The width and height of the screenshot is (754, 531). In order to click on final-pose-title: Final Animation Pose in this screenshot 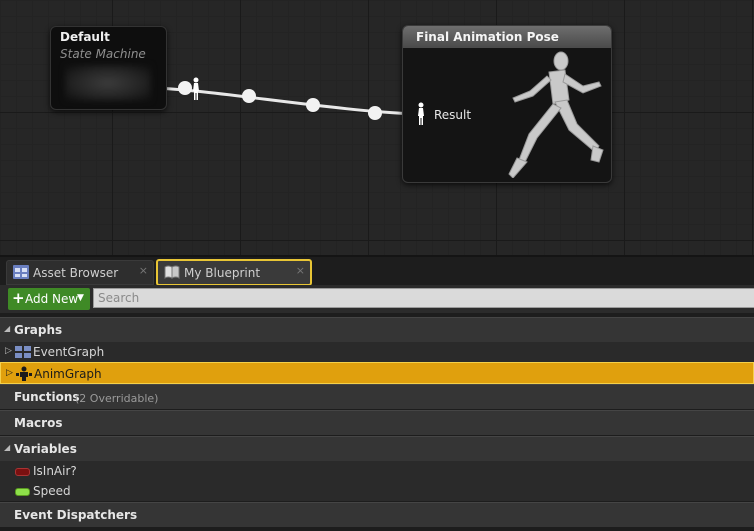, I will do `click(487, 37)`.